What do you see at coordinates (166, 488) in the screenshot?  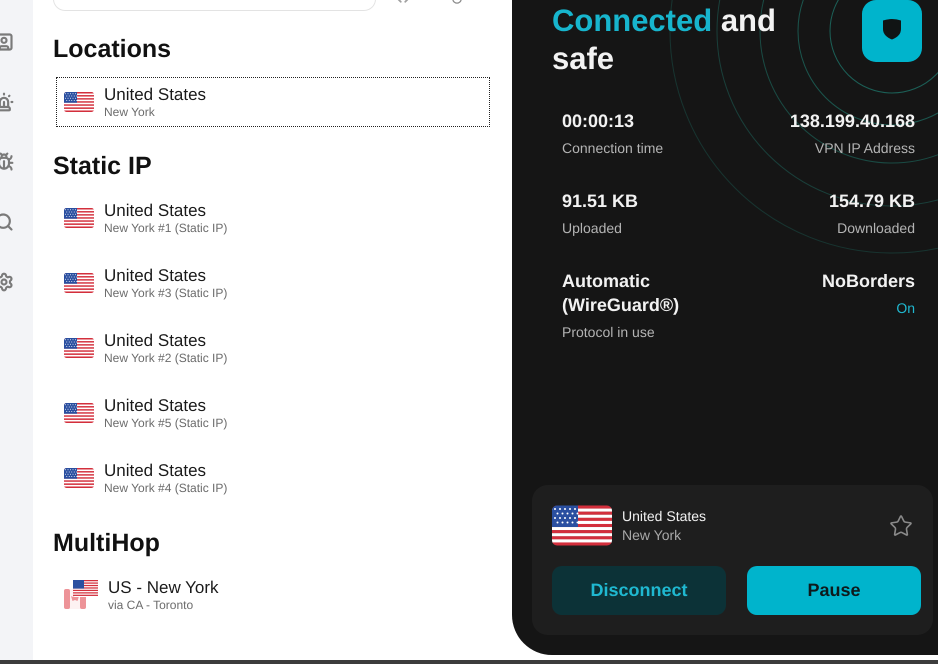 I see `location-detail: New York #4 (Static IP)` at bounding box center [166, 488].